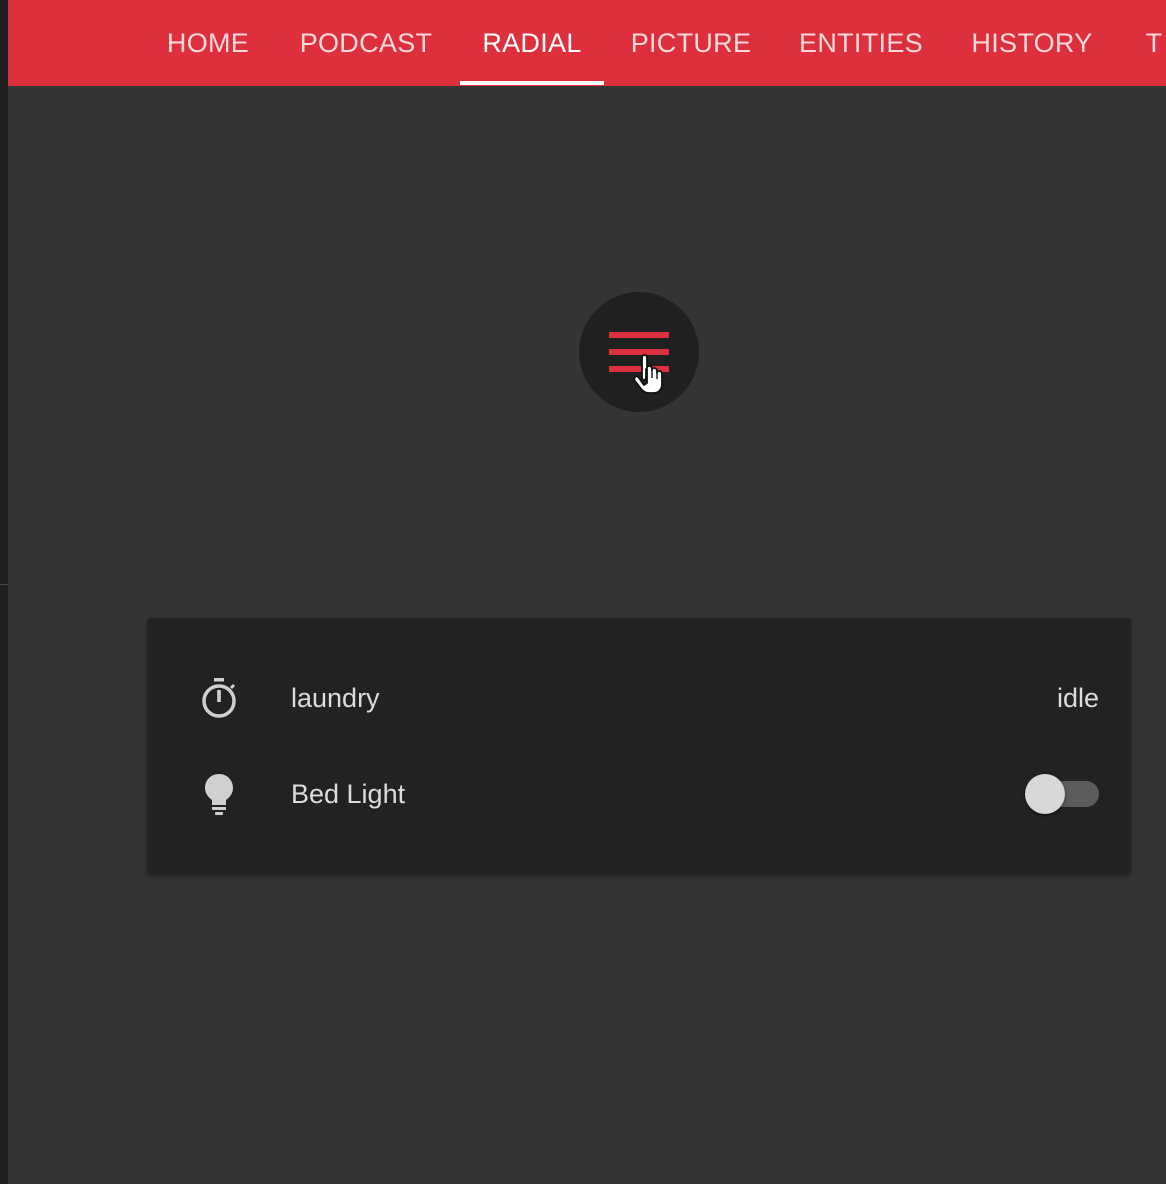  Describe the element at coordinates (639, 698) in the screenshot. I see `entity-row-laundry: laundry idle` at that location.